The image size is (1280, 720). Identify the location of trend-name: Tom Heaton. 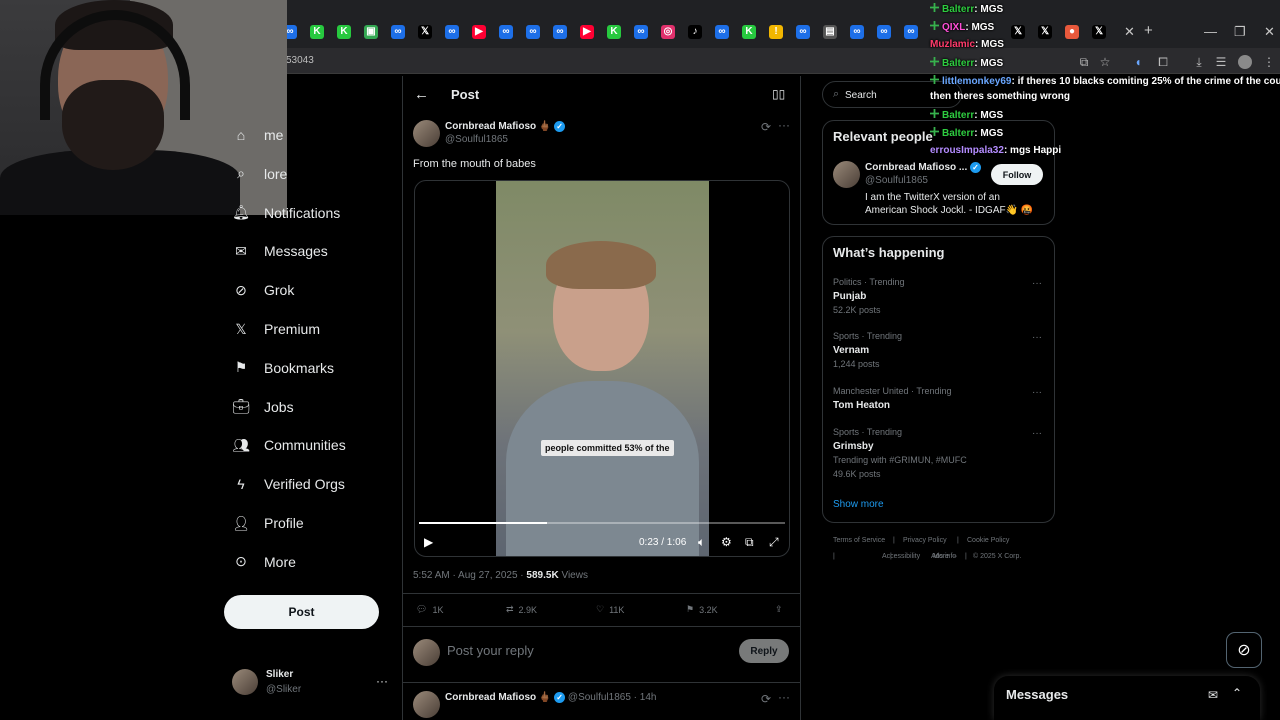
(861, 405).